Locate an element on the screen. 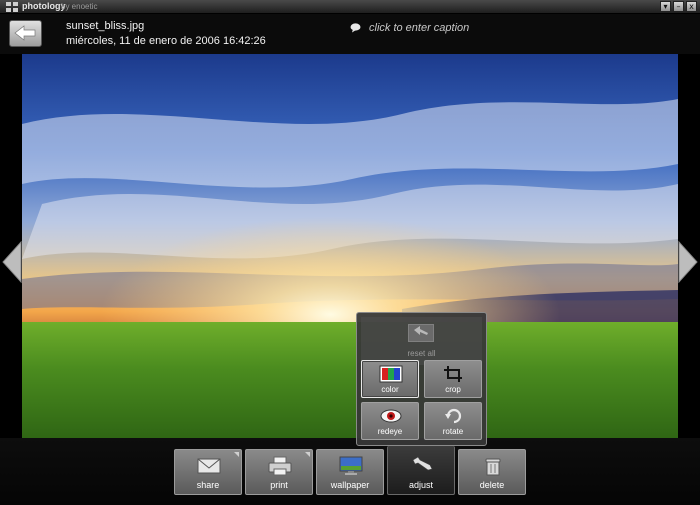 The image size is (700, 505). printer-icon is located at coordinates (280, 466).